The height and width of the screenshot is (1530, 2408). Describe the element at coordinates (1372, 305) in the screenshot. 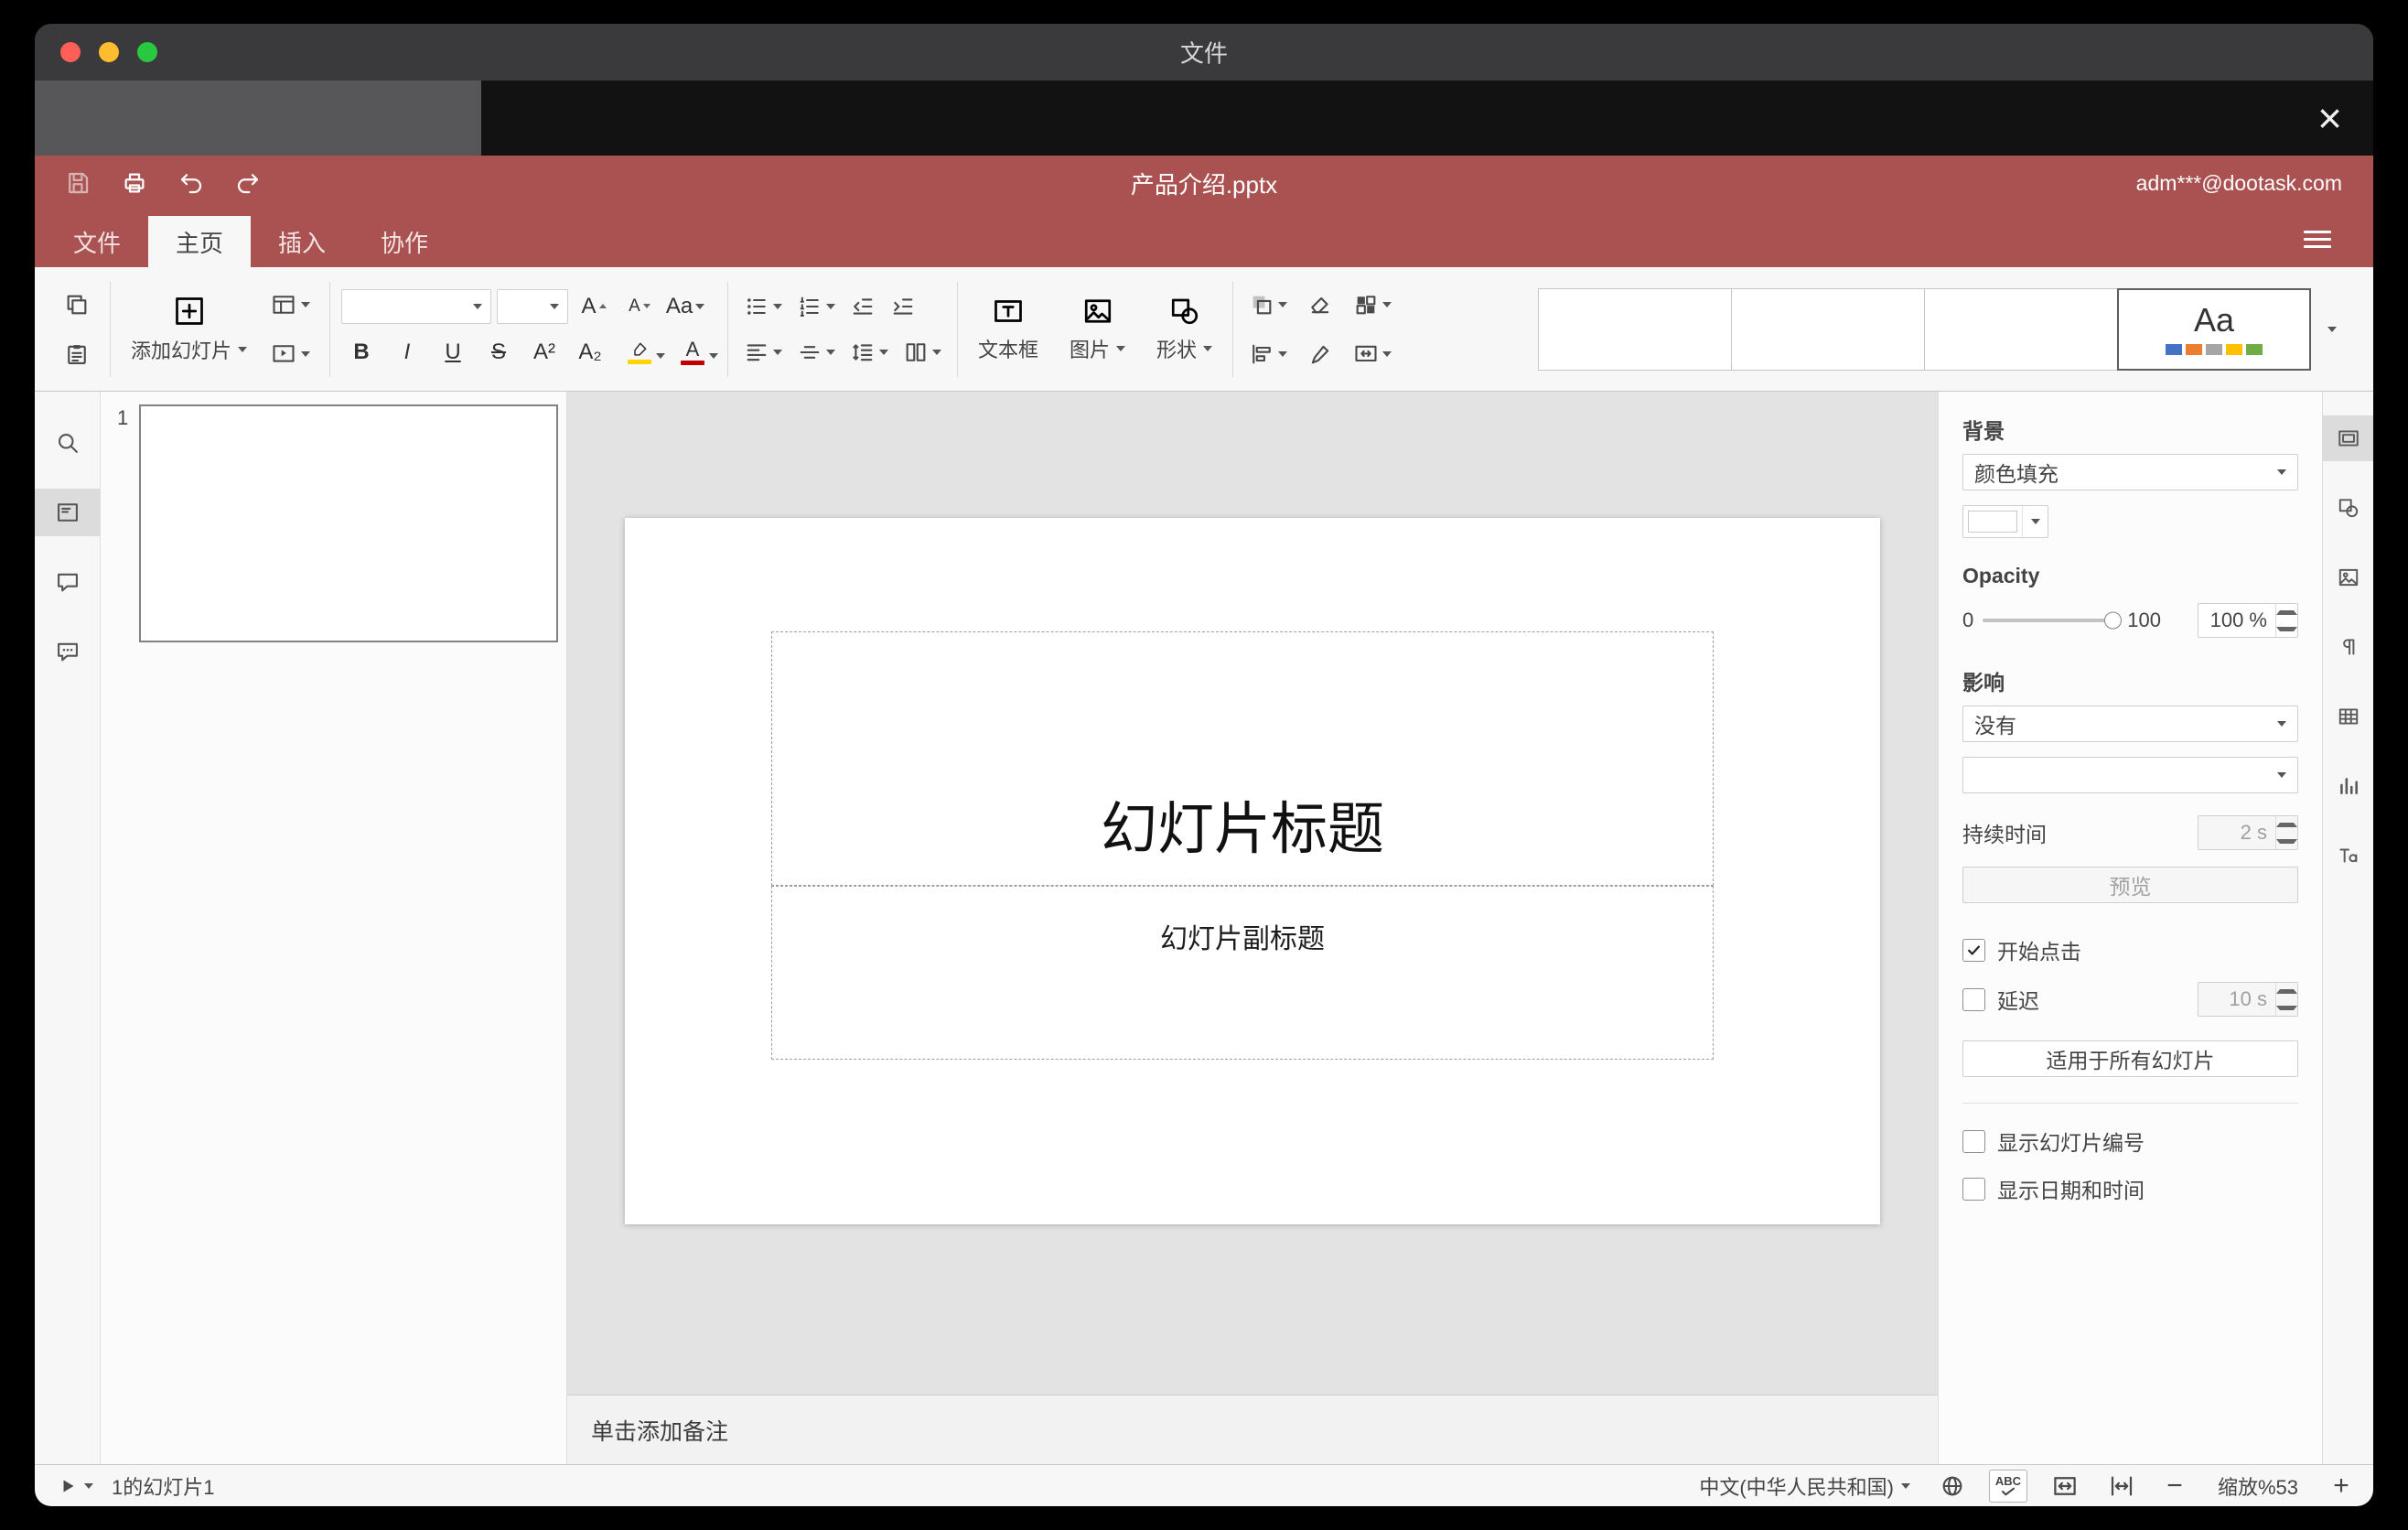

I see `color-scheme-button` at that location.